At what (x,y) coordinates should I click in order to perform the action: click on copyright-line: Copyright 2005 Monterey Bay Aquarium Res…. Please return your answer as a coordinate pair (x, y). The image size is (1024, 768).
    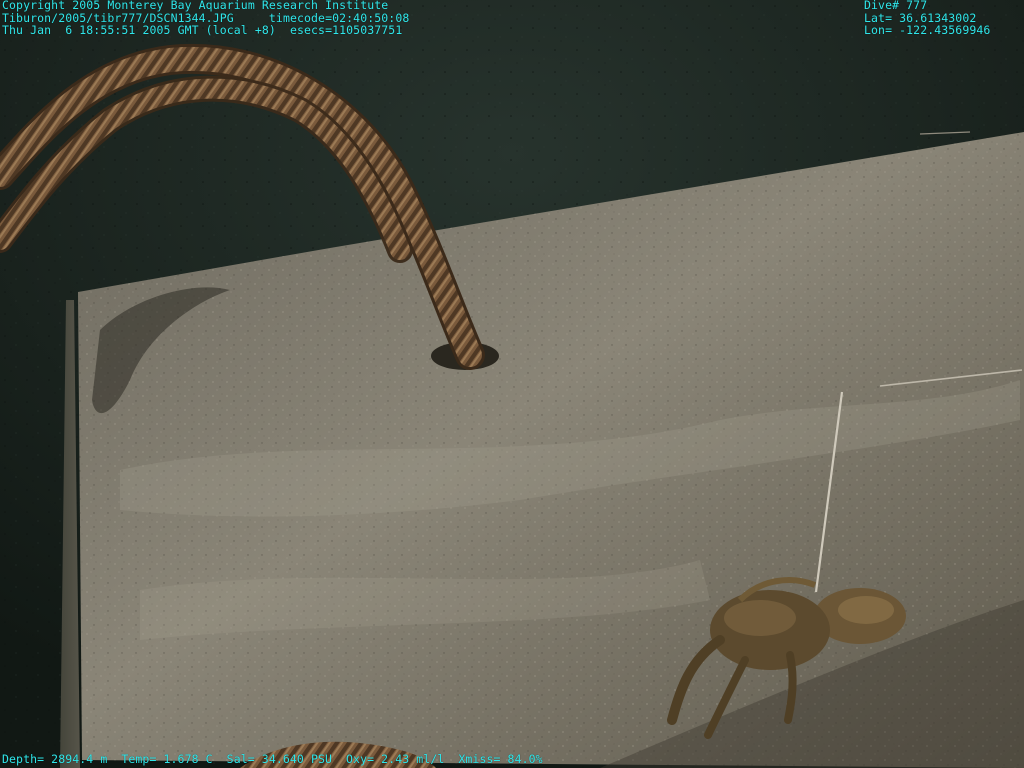
    Looking at the image, I should click on (195, 6).